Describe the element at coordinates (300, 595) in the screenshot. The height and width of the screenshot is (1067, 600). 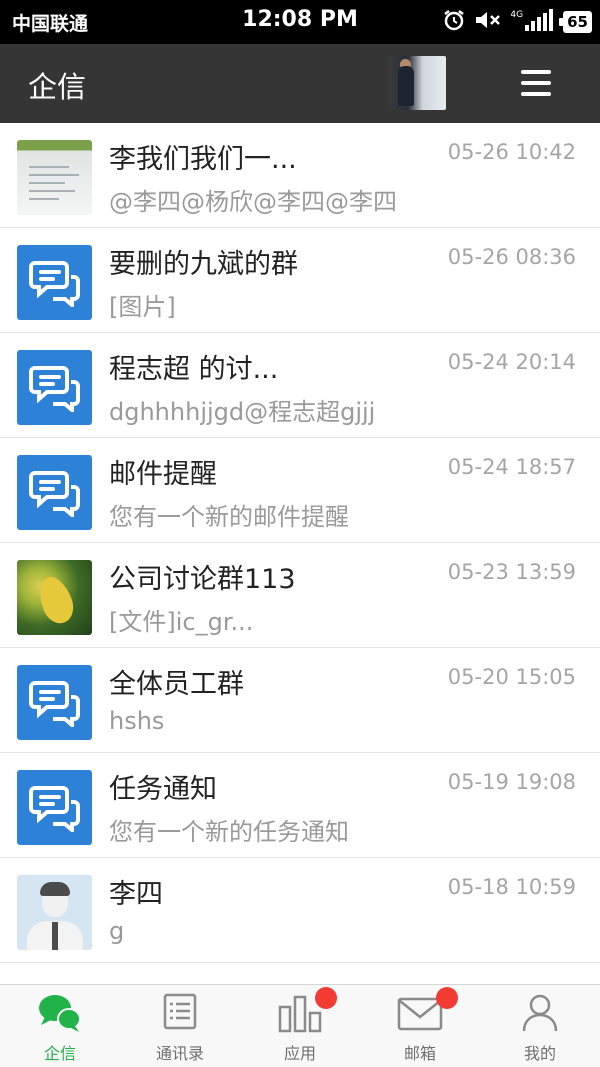
I see `conversation-row: 公司讨论群113 [文件]ic_gr... 05-23 13:59` at that location.